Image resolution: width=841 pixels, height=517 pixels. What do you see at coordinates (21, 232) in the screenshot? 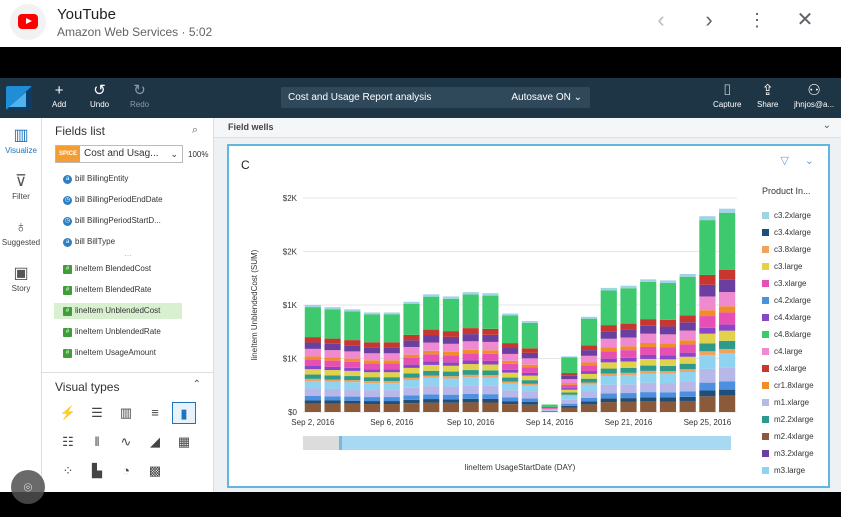
I see `rail-suggested: ♁ Suggested` at bounding box center [21, 232].